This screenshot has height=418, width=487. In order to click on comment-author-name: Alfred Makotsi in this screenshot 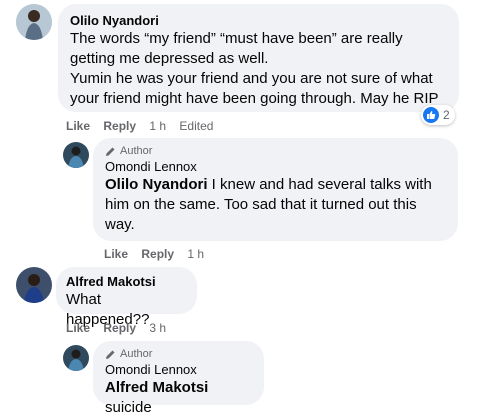, I will do `click(126, 281)`.